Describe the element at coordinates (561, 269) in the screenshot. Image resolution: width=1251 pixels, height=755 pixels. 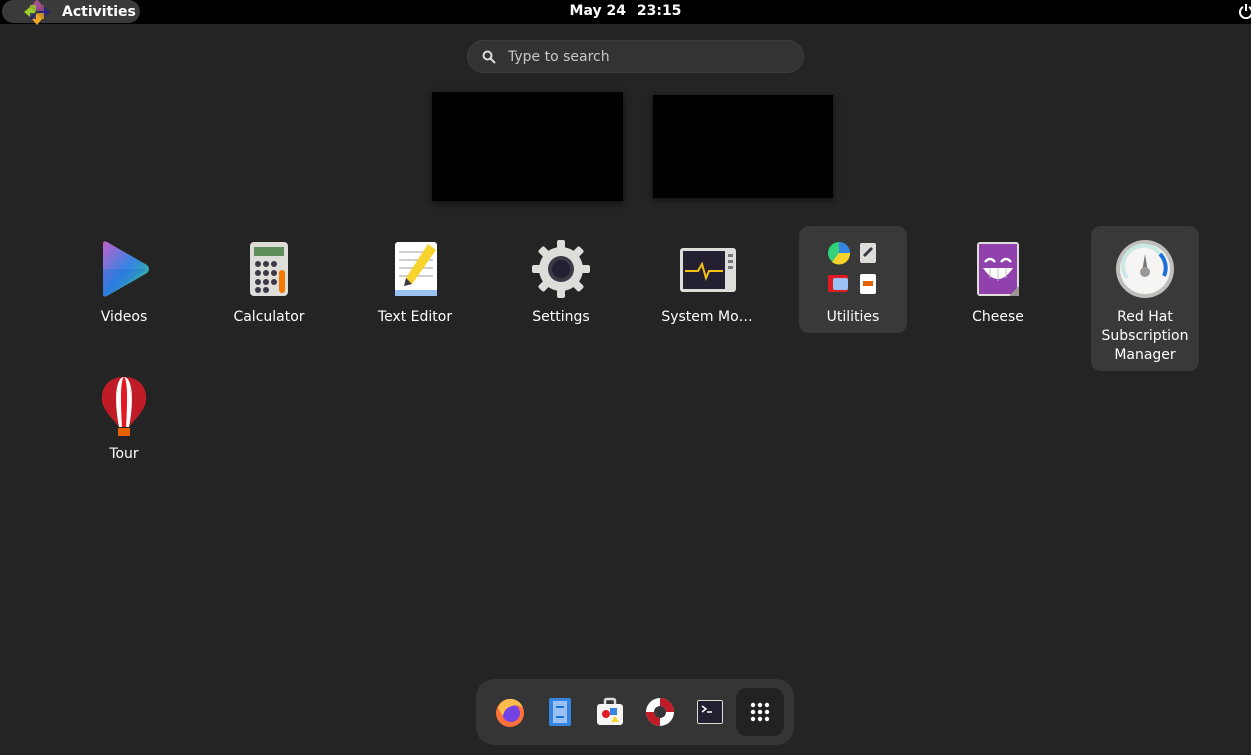
I see `settings-gear-icon` at that location.